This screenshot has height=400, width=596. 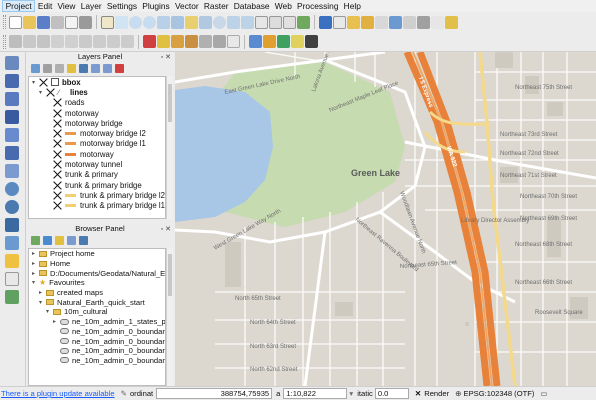 What do you see at coordinates (451, 22) in the screenshot?
I see `text-annotation-icon` at bounding box center [451, 22].